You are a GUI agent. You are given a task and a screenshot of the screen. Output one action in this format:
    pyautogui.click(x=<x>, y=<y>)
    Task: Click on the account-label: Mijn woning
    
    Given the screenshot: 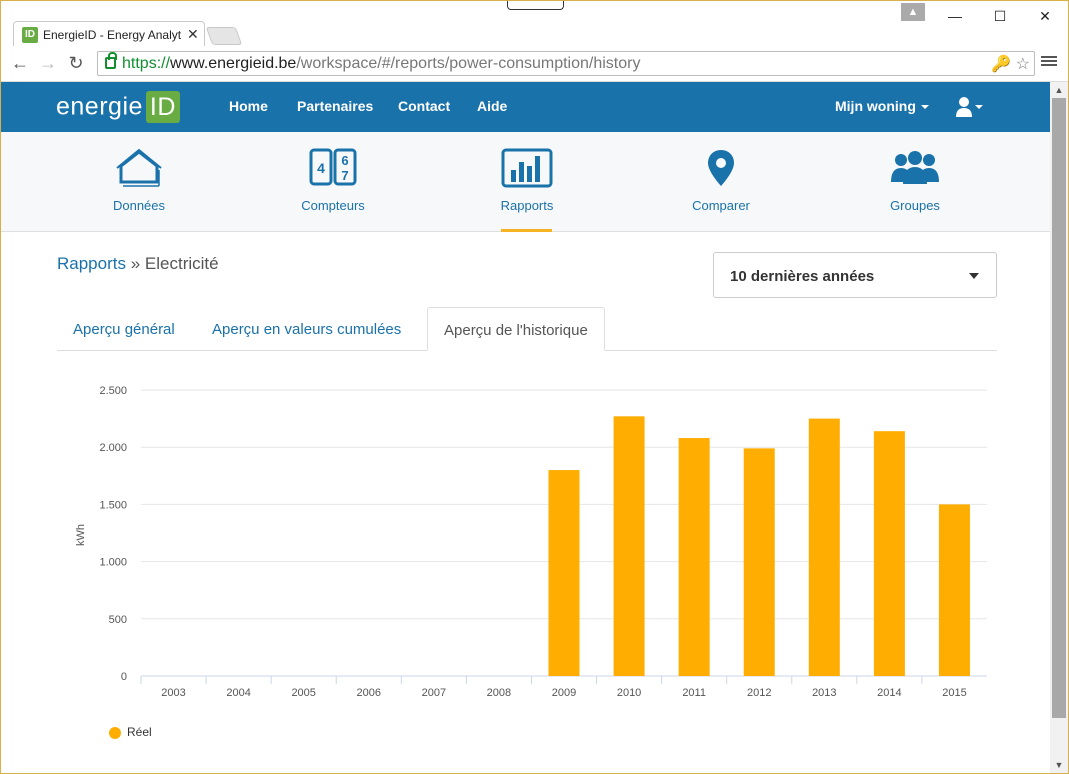 What is the action you would take?
    pyautogui.click(x=875, y=106)
    